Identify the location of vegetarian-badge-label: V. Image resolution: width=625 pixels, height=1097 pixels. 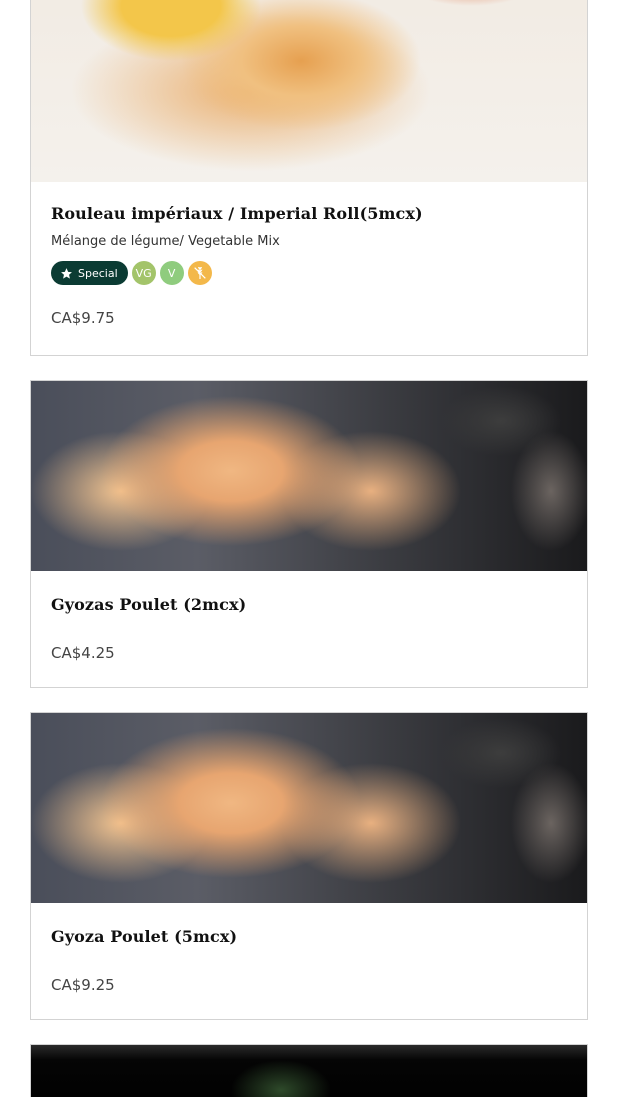
(171, 273).